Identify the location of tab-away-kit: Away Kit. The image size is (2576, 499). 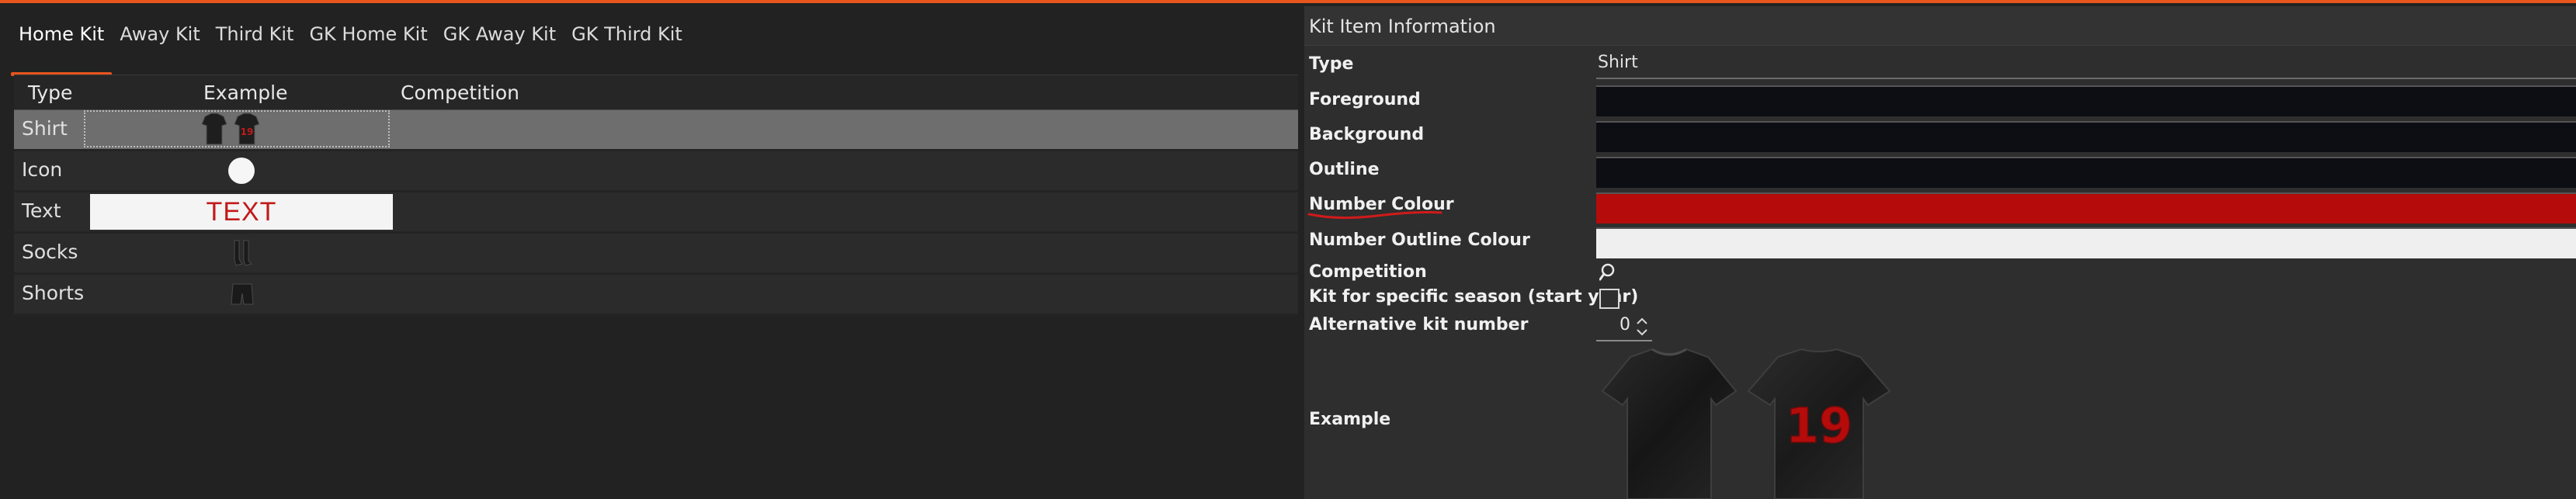
(159, 41).